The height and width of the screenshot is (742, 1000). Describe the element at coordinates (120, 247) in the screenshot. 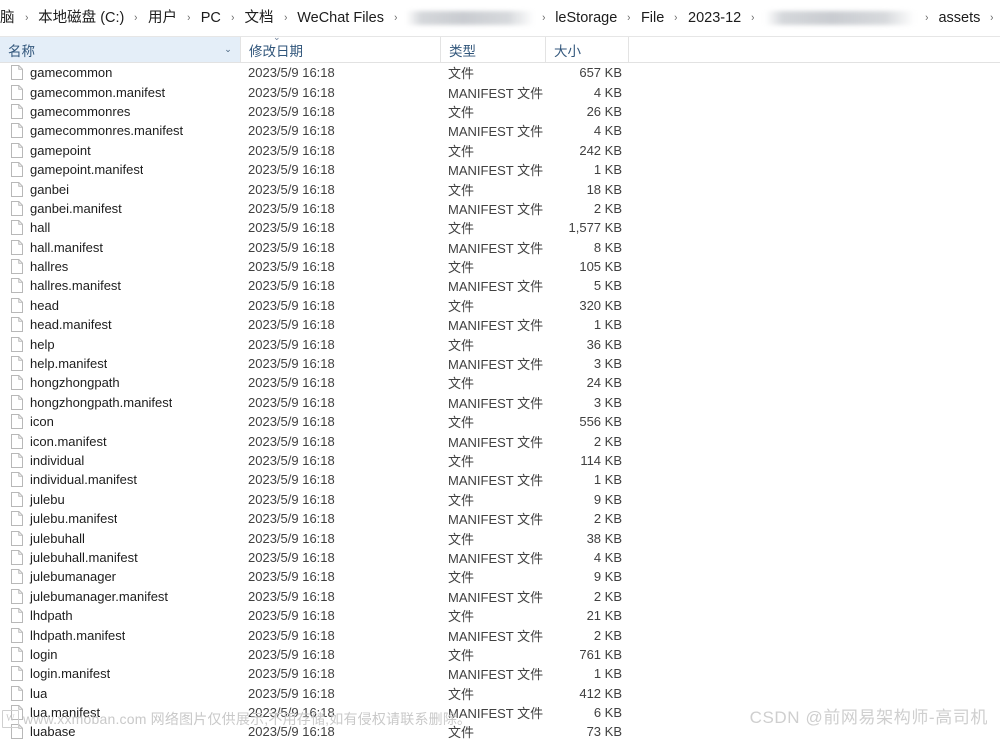

I see `file-name-cell: hall.manifest` at that location.